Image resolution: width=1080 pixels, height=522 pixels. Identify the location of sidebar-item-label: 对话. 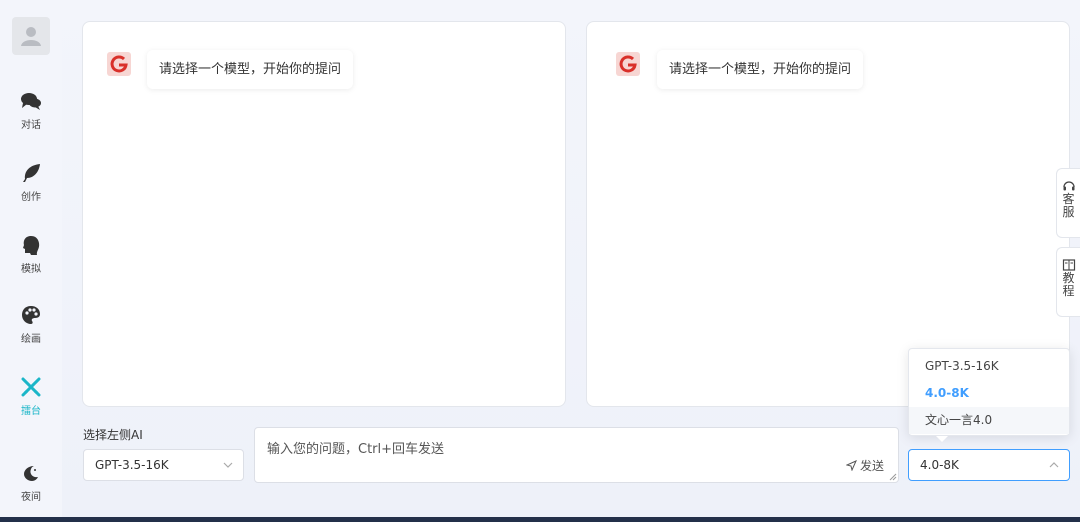
(31, 125).